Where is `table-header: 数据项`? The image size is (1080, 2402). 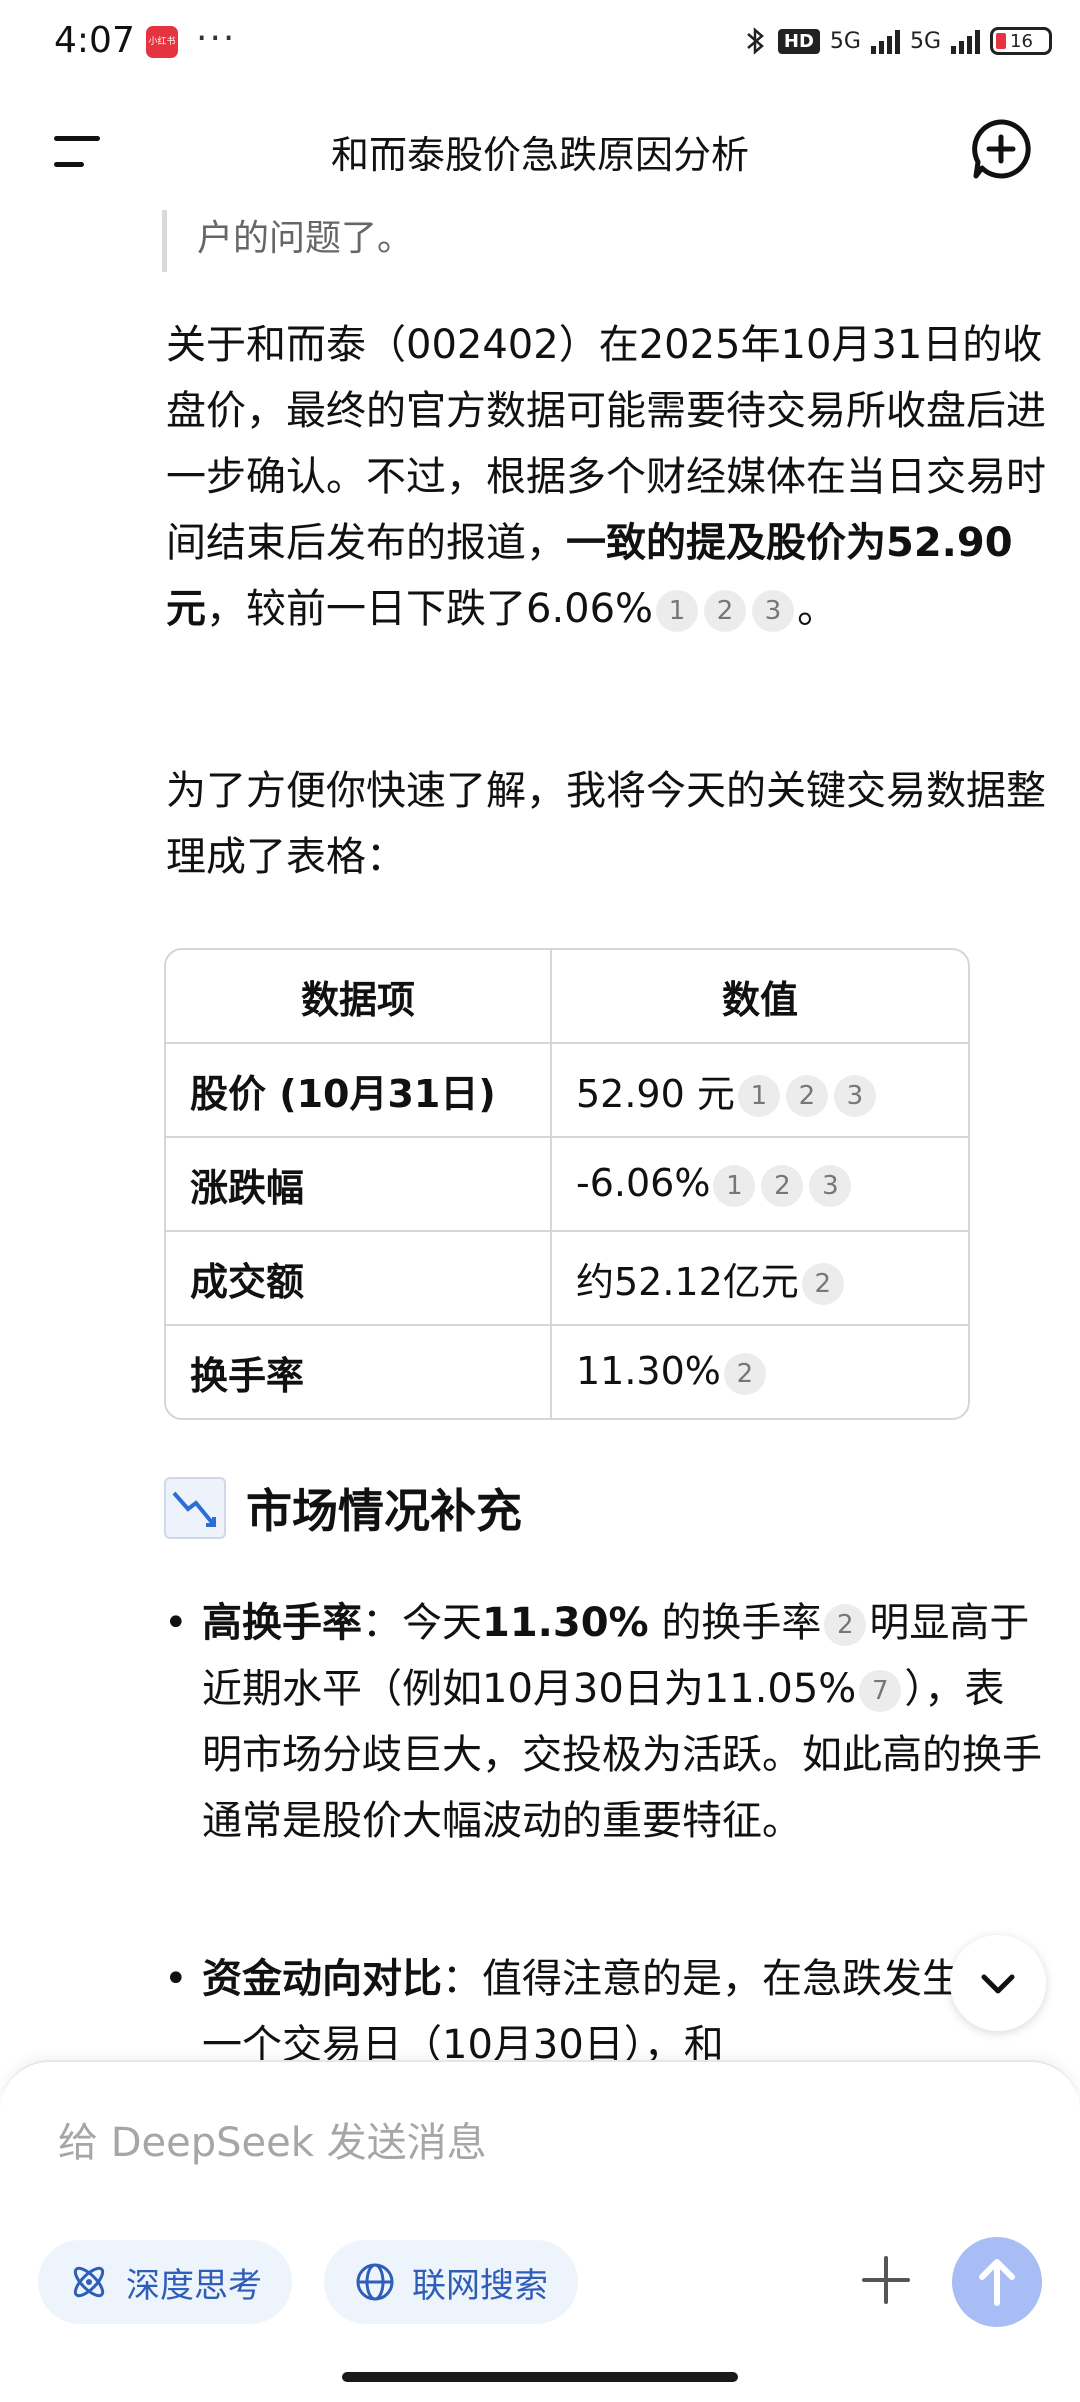
table-header: 数据项 is located at coordinates (359, 997).